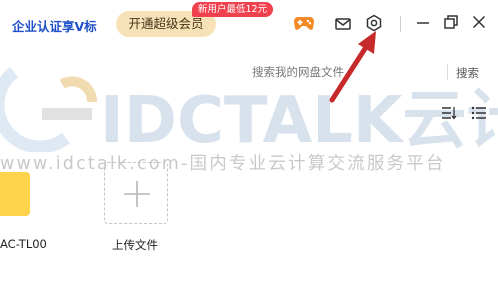  What do you see at coordinates (479, 113) in the screenshot?
I see `list-view-icon` at bounding box center [479, 113].